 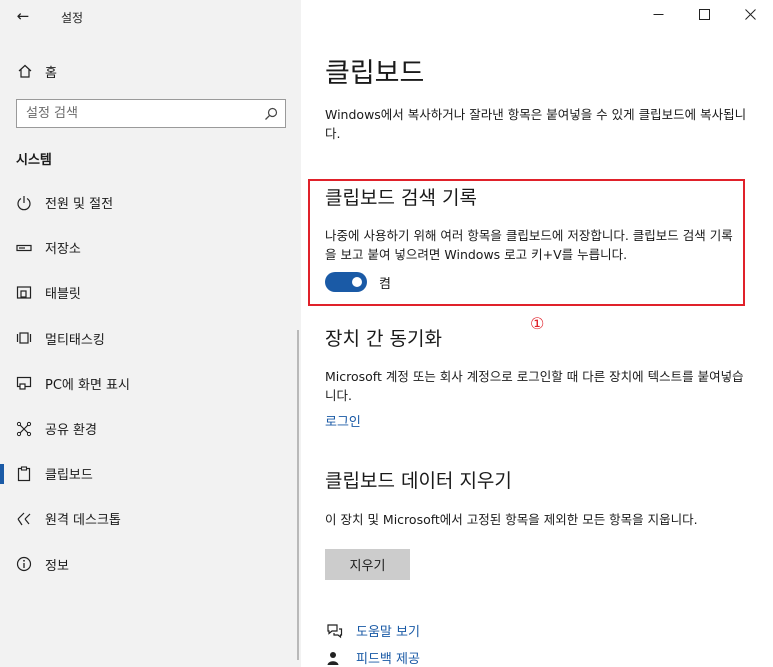 I want to click on close-icon, so click(x=750, y=16).